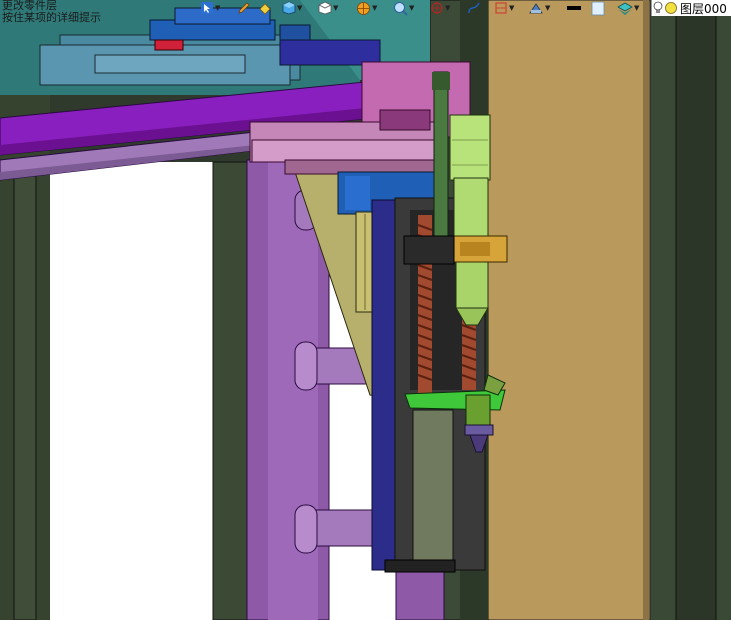  I want to click on curve-button, so click(474, 8).